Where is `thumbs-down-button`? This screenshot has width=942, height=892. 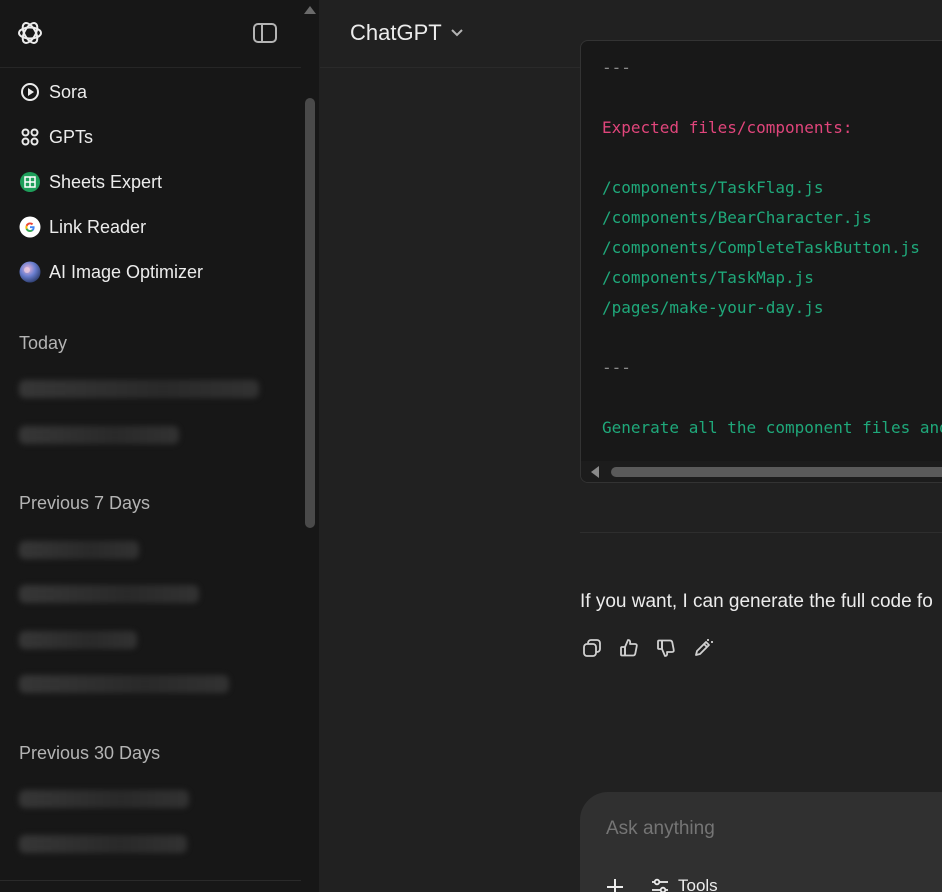 thumbs-down-button is located at coordinates (666, 648).